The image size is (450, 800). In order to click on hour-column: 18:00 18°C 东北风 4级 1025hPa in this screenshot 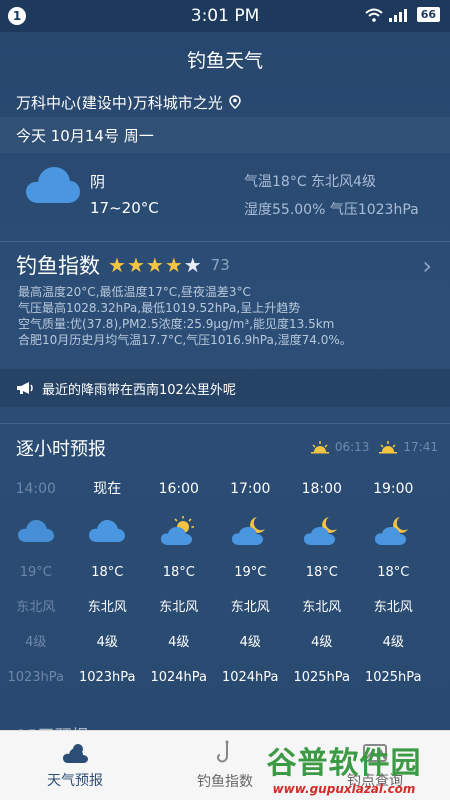, I will do `click(322, 583)`.